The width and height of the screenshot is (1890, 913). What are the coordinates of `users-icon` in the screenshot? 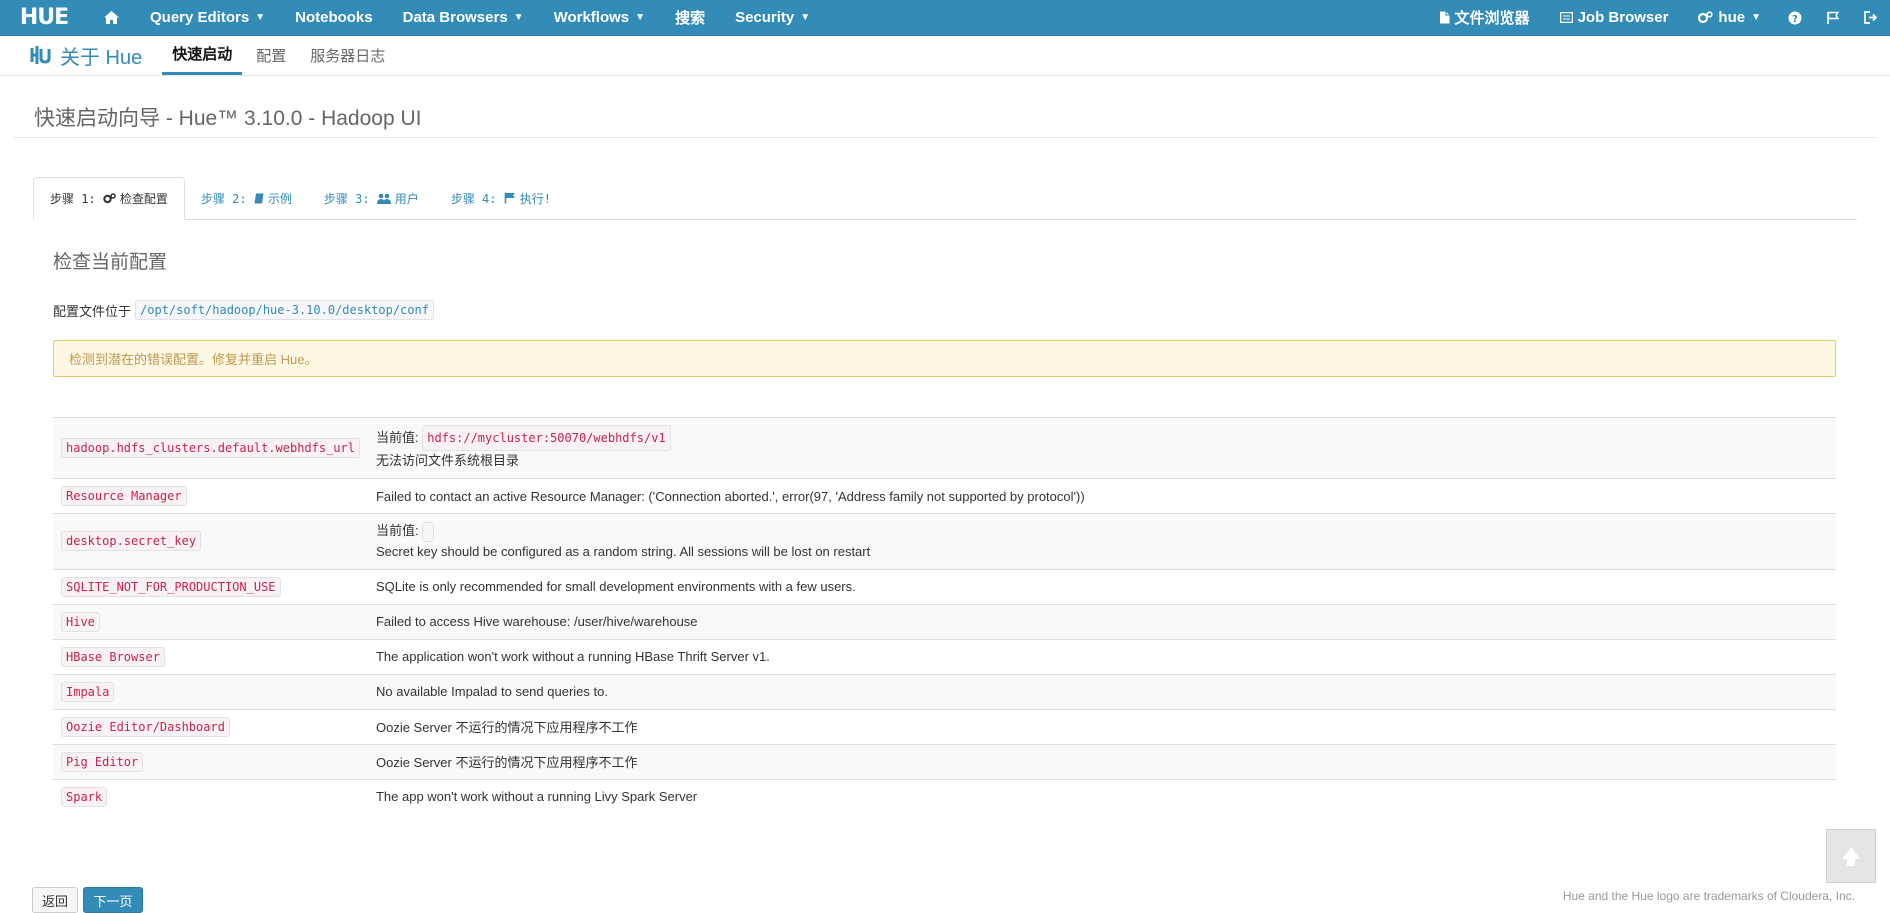 It's located at (383, 198).